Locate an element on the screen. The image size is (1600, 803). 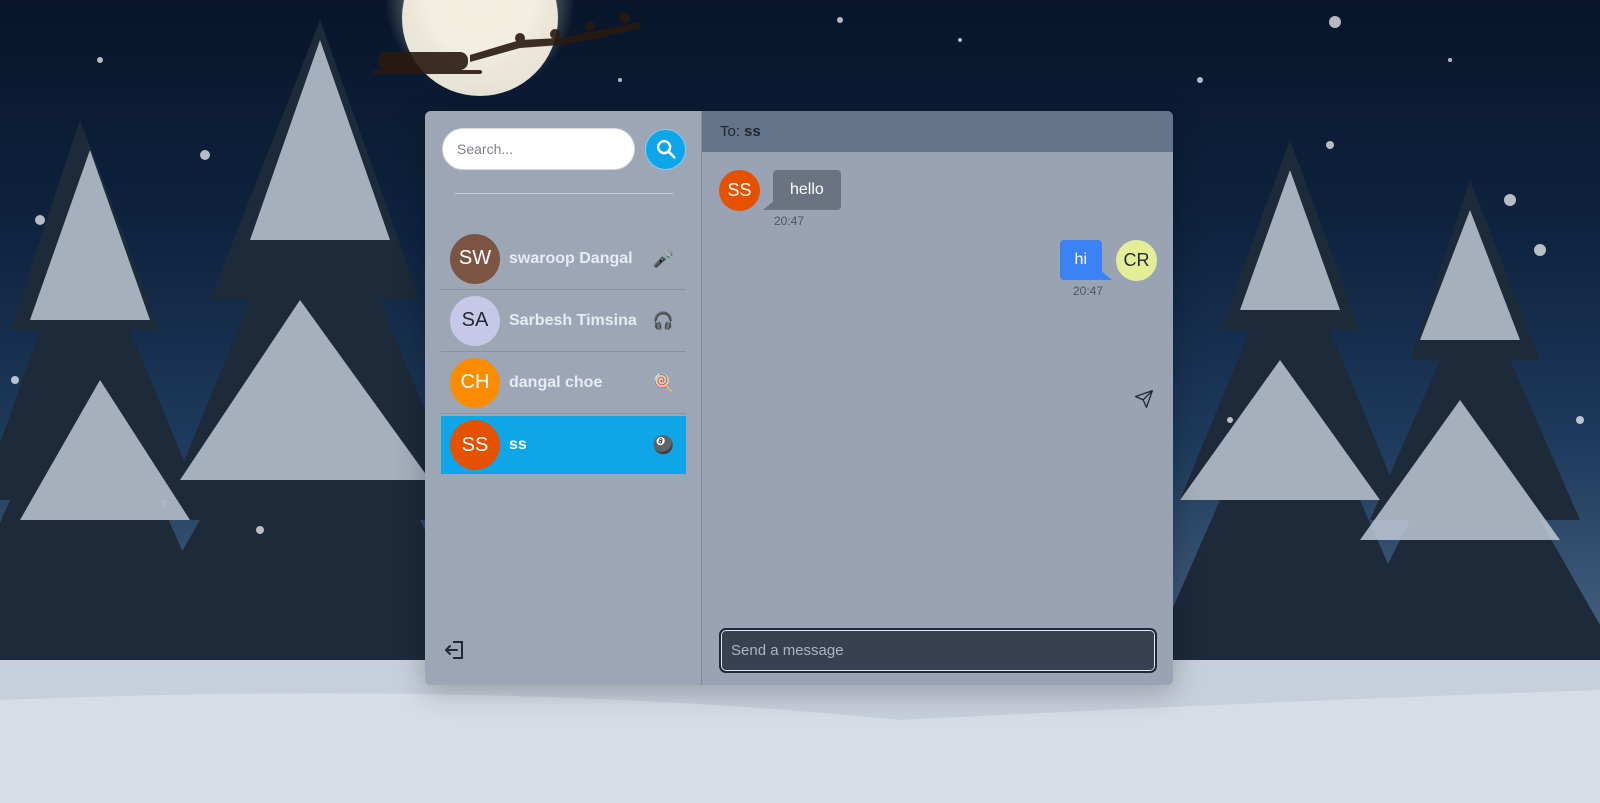
message-bubble: hello is located at coordinates (802, 190).